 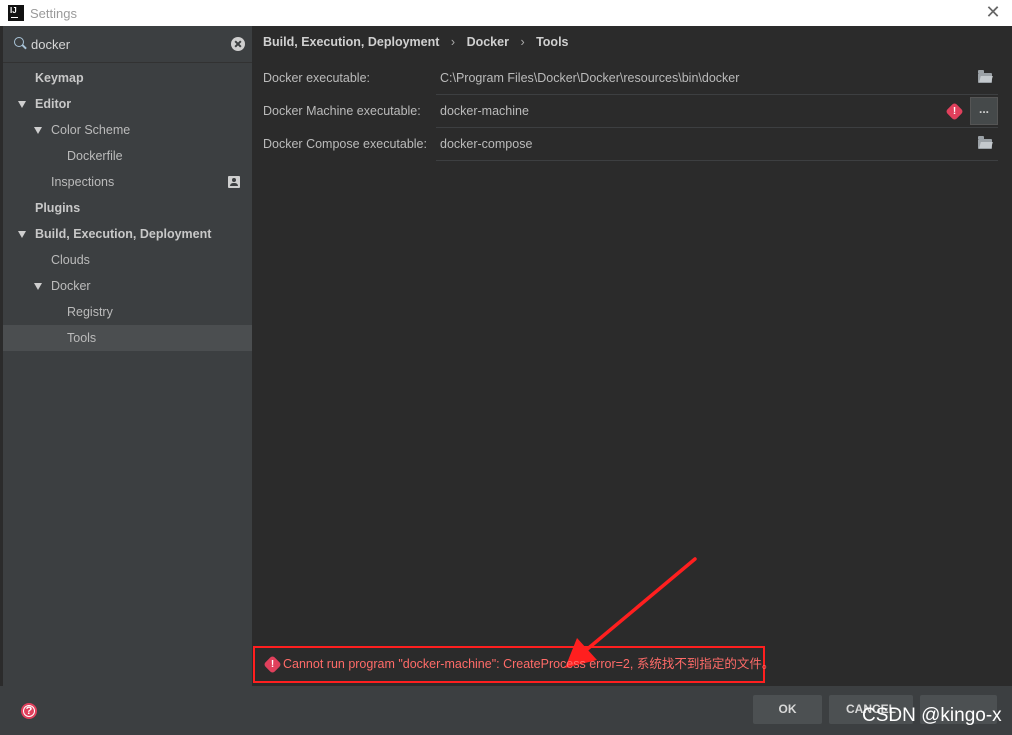 I want to click on docker-machine-executable-value: docker-machine, so click(x=484, y=111).